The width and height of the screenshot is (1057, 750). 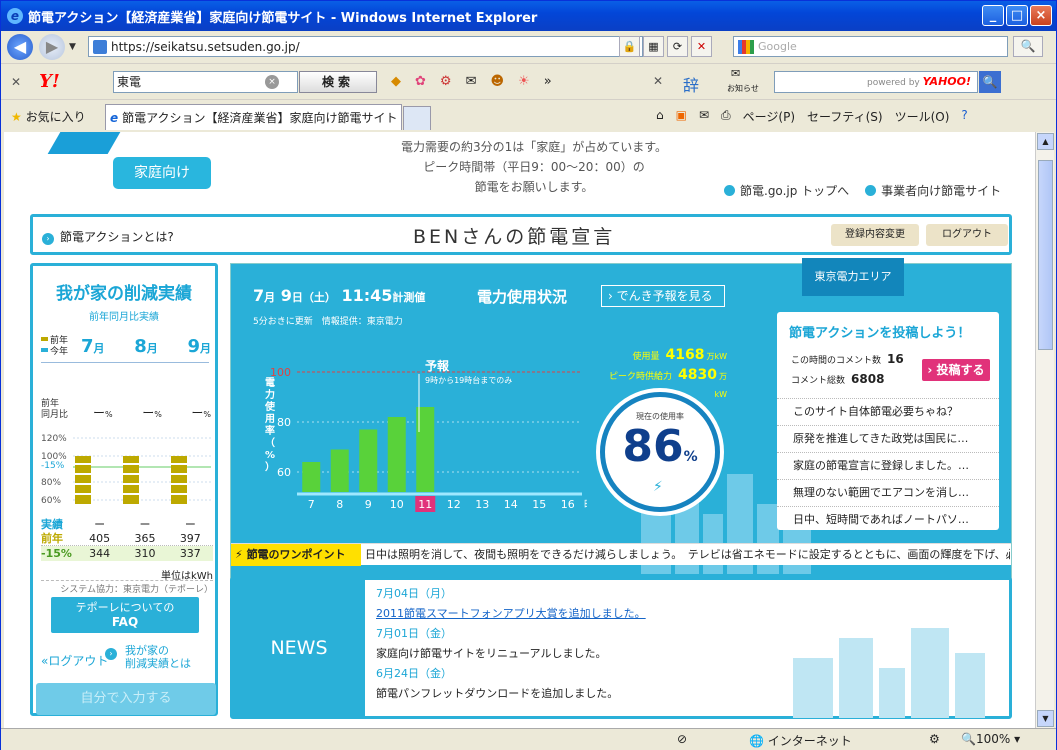 I want to click on yahoo-search2-input: powered by YAHOO!, so click(x=876, y=82).